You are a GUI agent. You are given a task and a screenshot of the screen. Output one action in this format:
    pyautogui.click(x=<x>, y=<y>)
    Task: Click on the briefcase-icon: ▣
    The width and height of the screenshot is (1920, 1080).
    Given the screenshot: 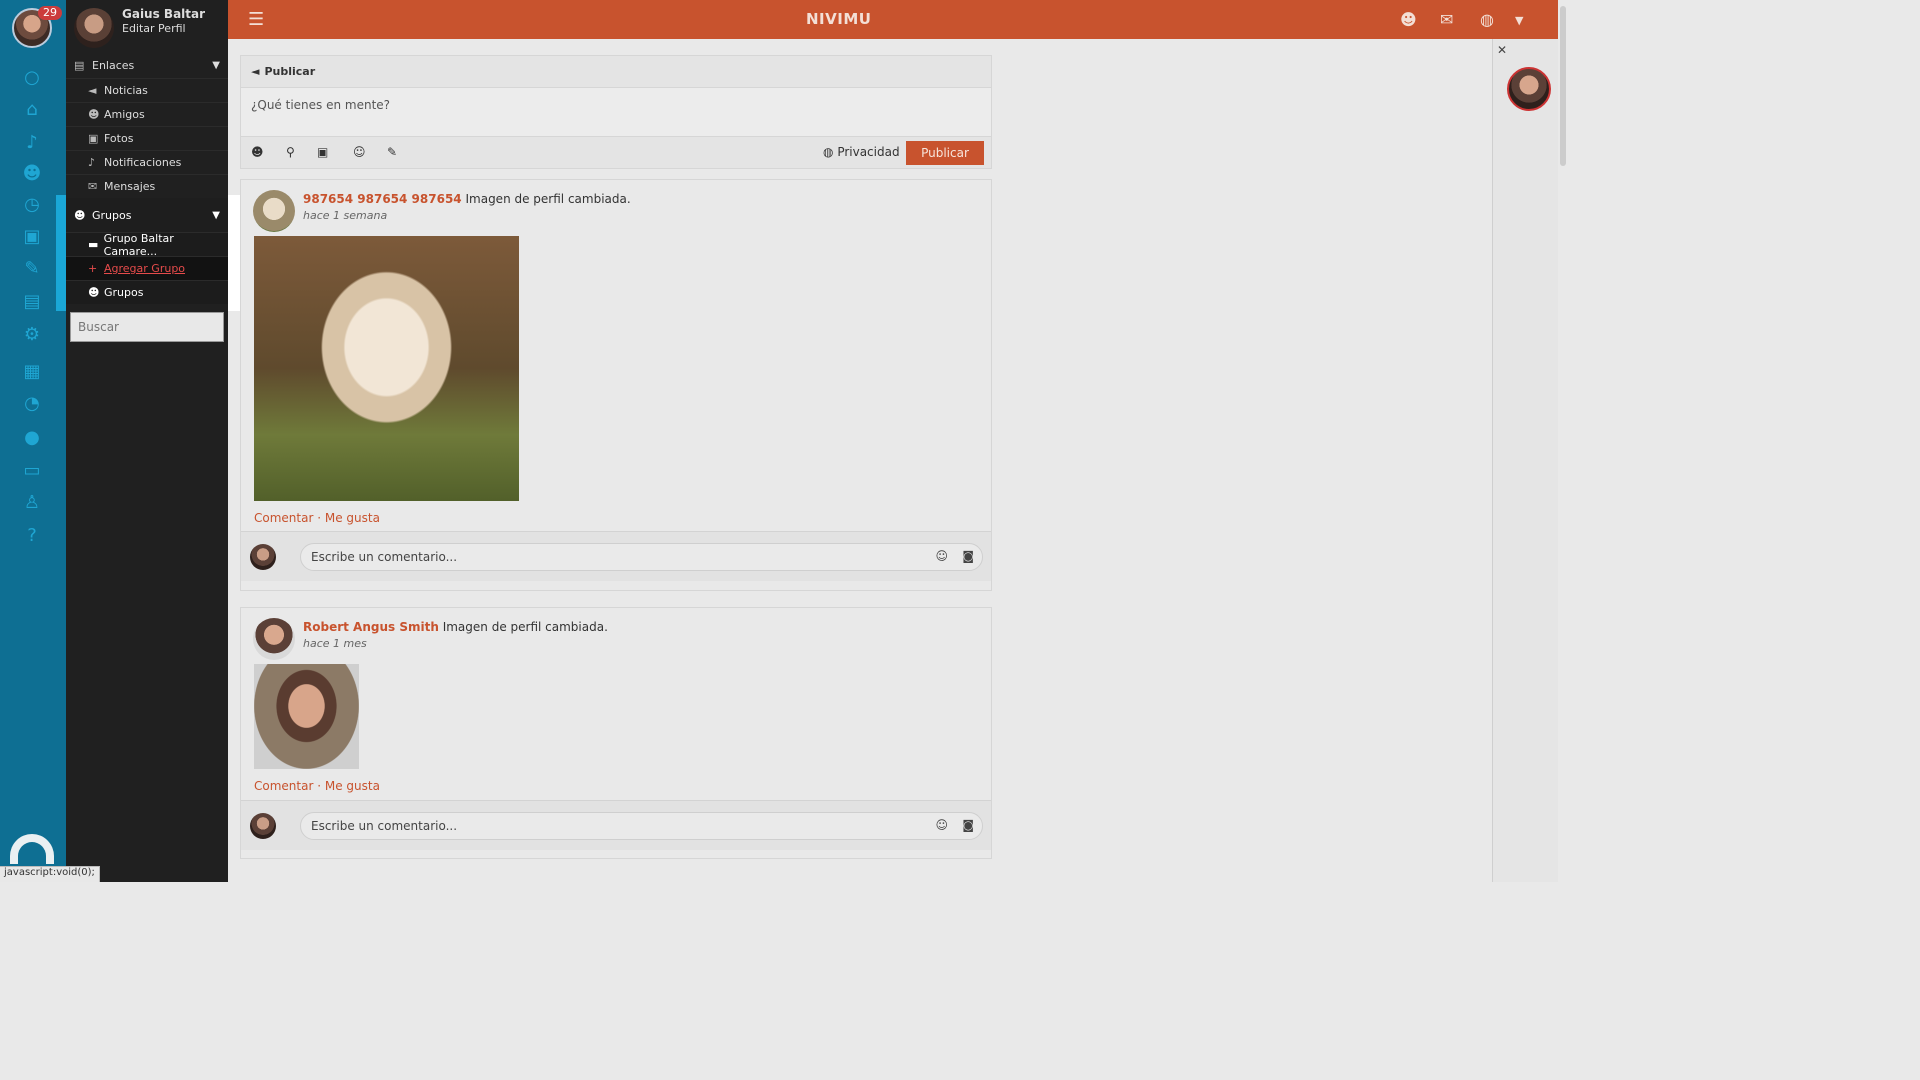 What is the action you would take?
    pyautogui.click(x=32, y=237)
    